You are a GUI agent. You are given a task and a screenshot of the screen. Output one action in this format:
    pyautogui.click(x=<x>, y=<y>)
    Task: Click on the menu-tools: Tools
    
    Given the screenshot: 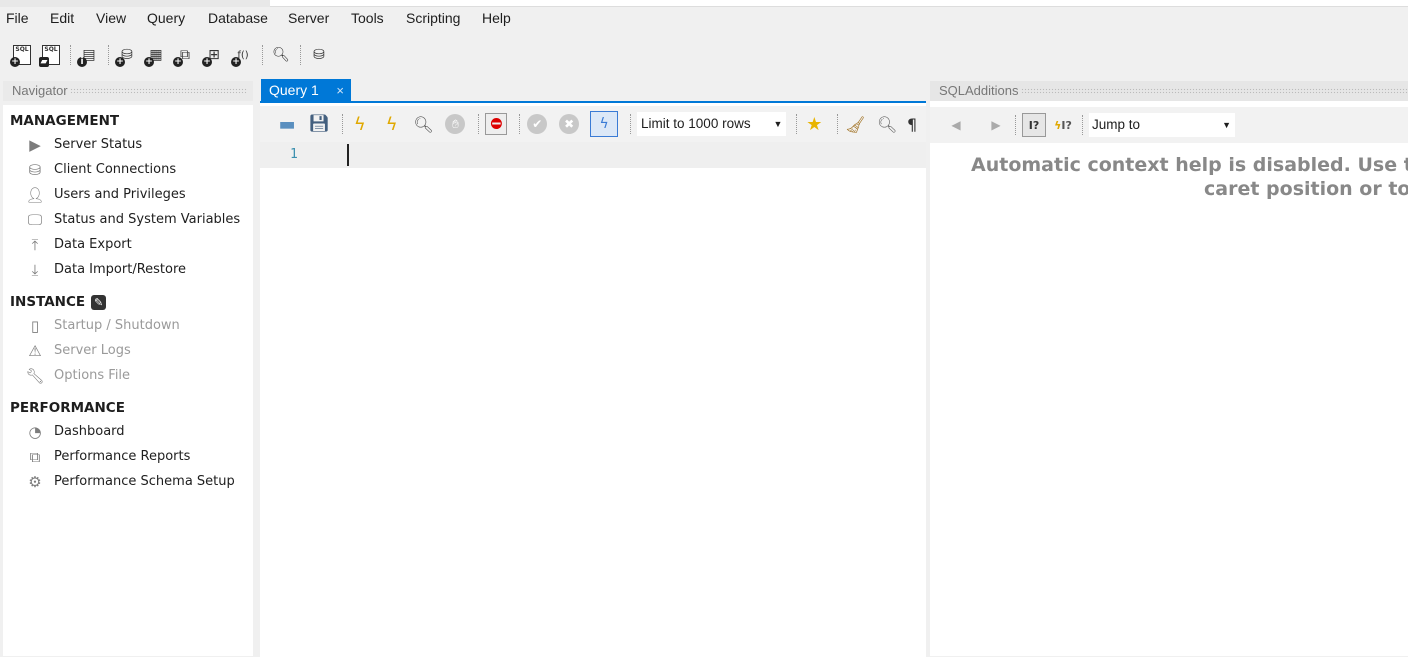 What is the action you would take?
    pyautogui.click(x=367, y=18)
    